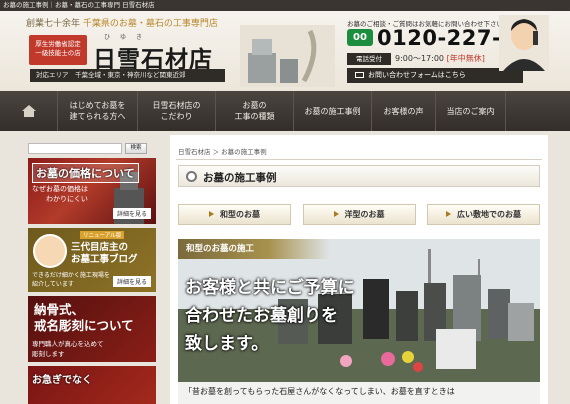 The image size is (570, 404). What do you see at coordinates (58, 44) in the screenshot?
I see `cert-line-1: 厚生労働省認定` at bounding box center [58, 44].